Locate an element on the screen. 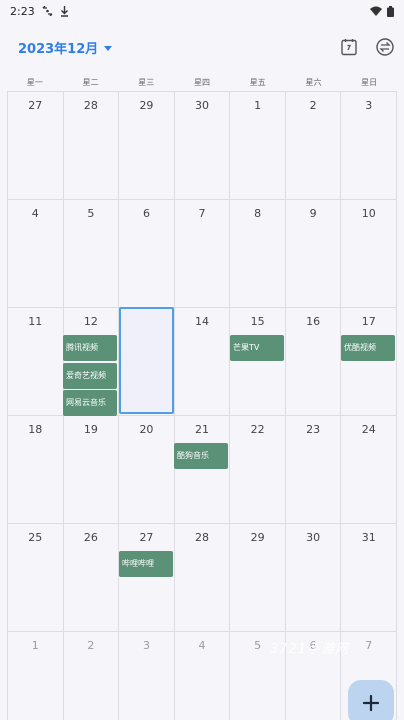 The image size is (404, 720). day-number: 13 is located at coordinates (146, 321).